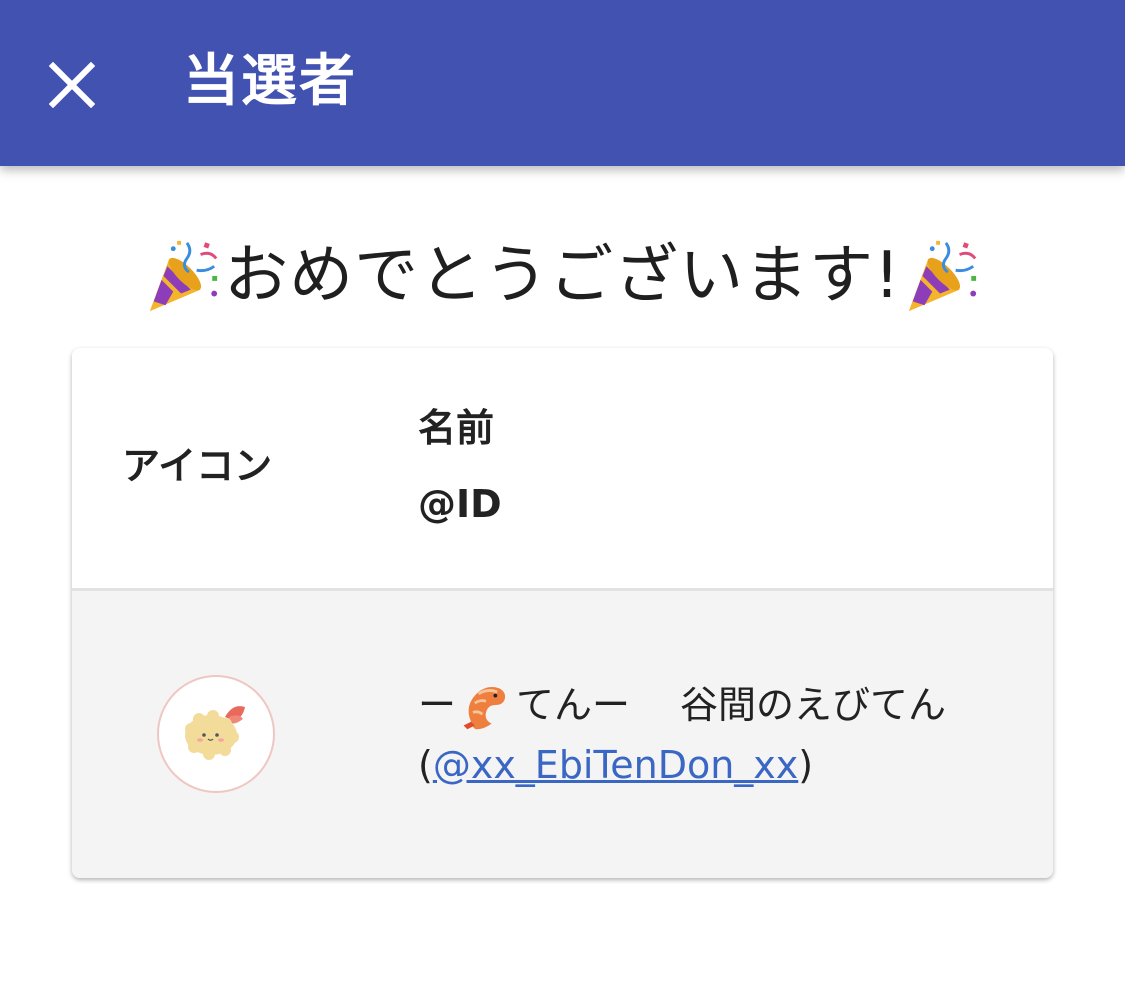 The height and width of the screenshot is (994, 1125). I want to click on headline-text: おめでとうございます!, so click(562, 276).